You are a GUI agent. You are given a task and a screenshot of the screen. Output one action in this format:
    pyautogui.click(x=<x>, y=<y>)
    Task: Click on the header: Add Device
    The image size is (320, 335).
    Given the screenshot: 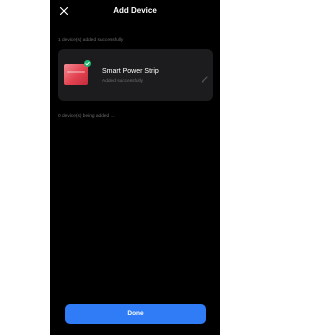 What is the action you would take?
    pyautogui.click(x=135, y=11)
    